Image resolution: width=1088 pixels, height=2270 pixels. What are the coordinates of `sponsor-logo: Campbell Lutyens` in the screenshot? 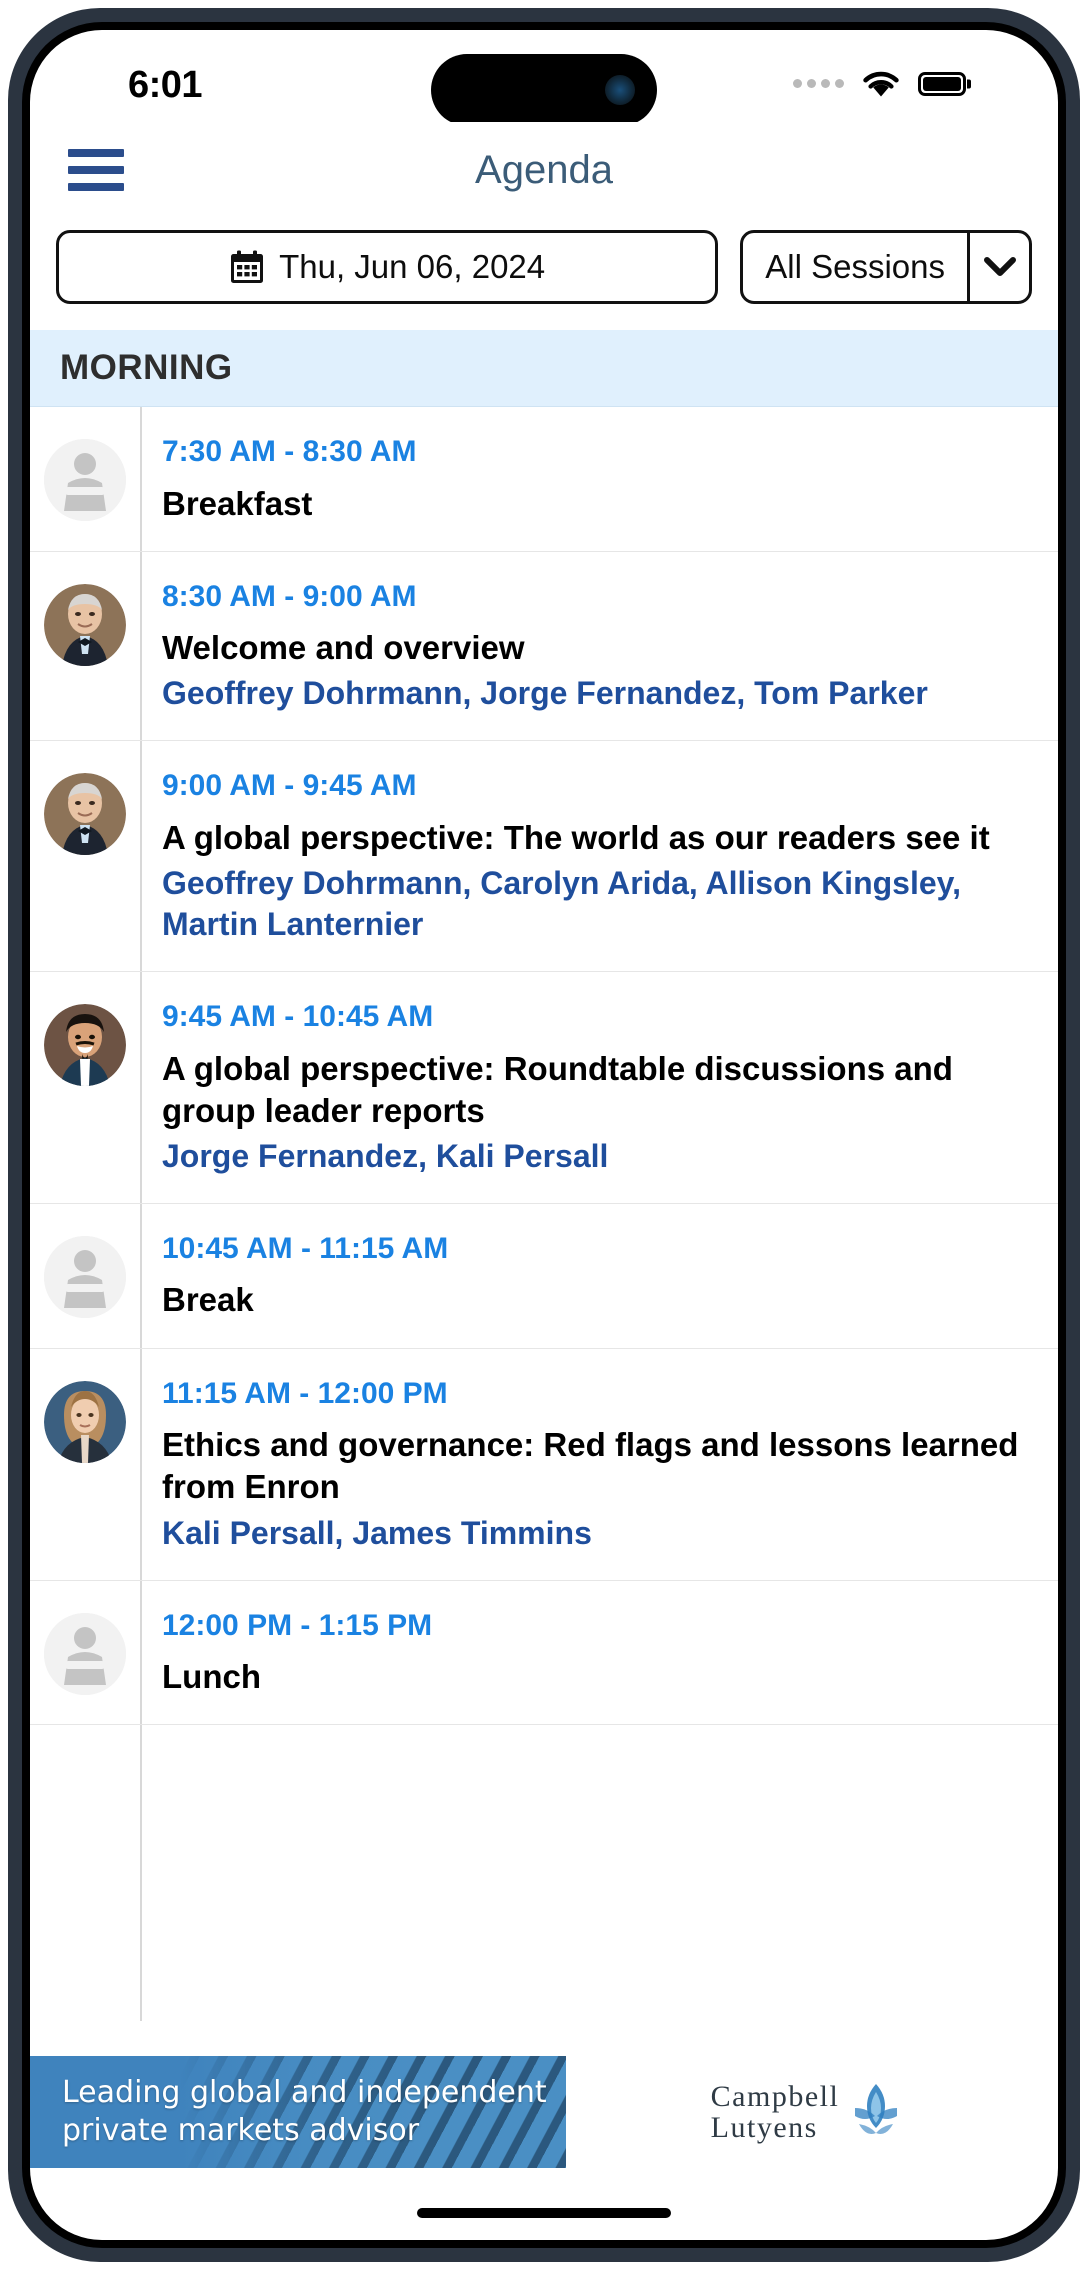 It's located at (812, 2112).